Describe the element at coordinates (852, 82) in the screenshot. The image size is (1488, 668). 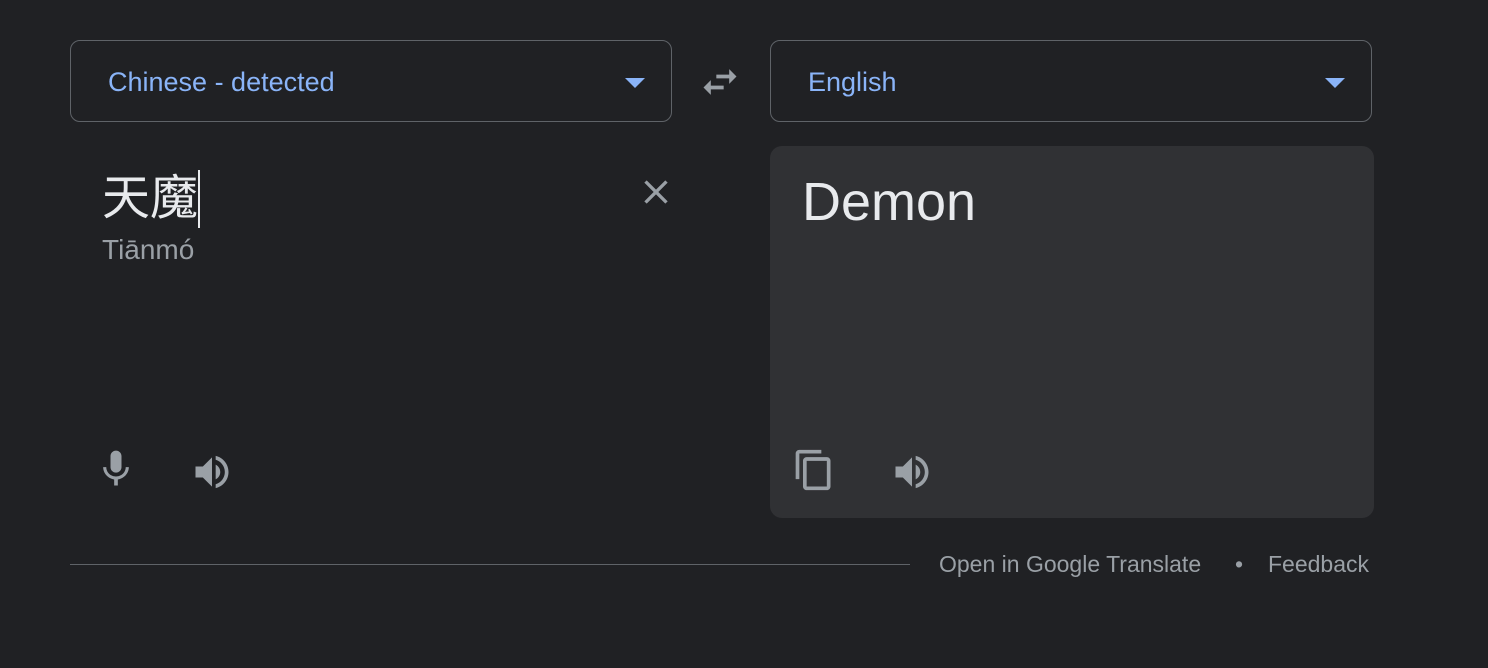
I see `target-language-label: English` at that location.